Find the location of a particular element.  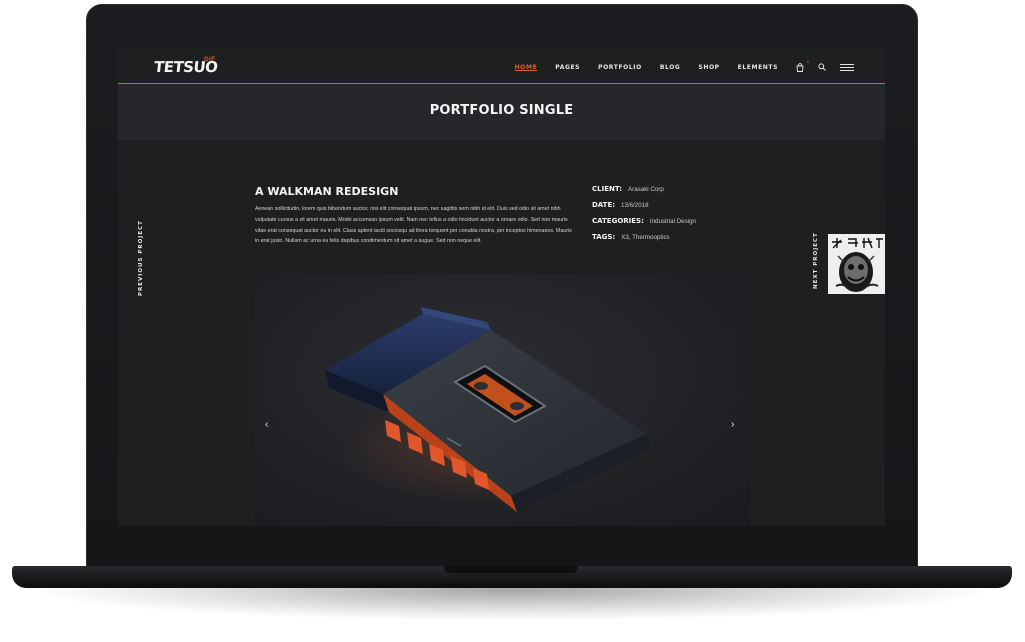

nav-elements: ELEMENTS is located at coordinates (758, 67).